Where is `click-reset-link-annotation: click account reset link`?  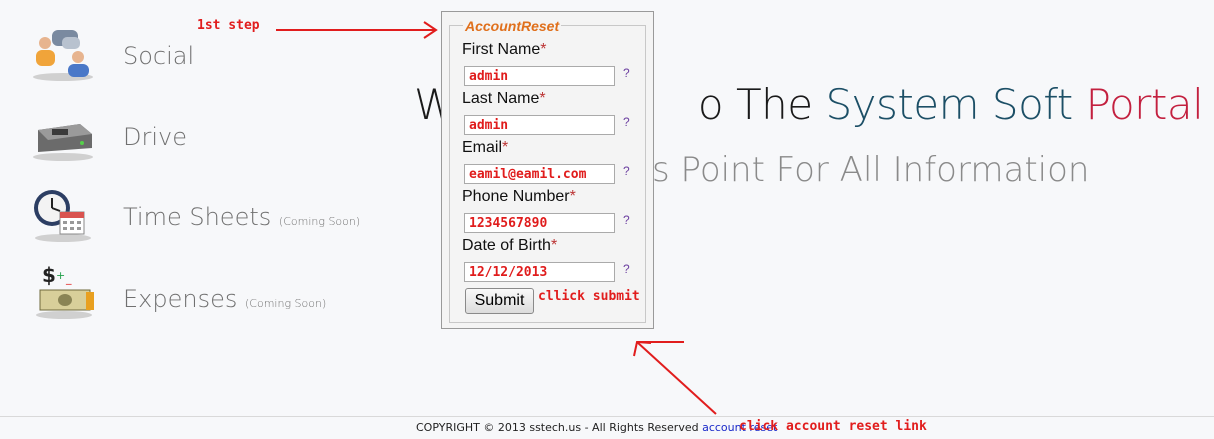 click-reset-link-annotation: click account reset link is located at coordinates (833, 426).